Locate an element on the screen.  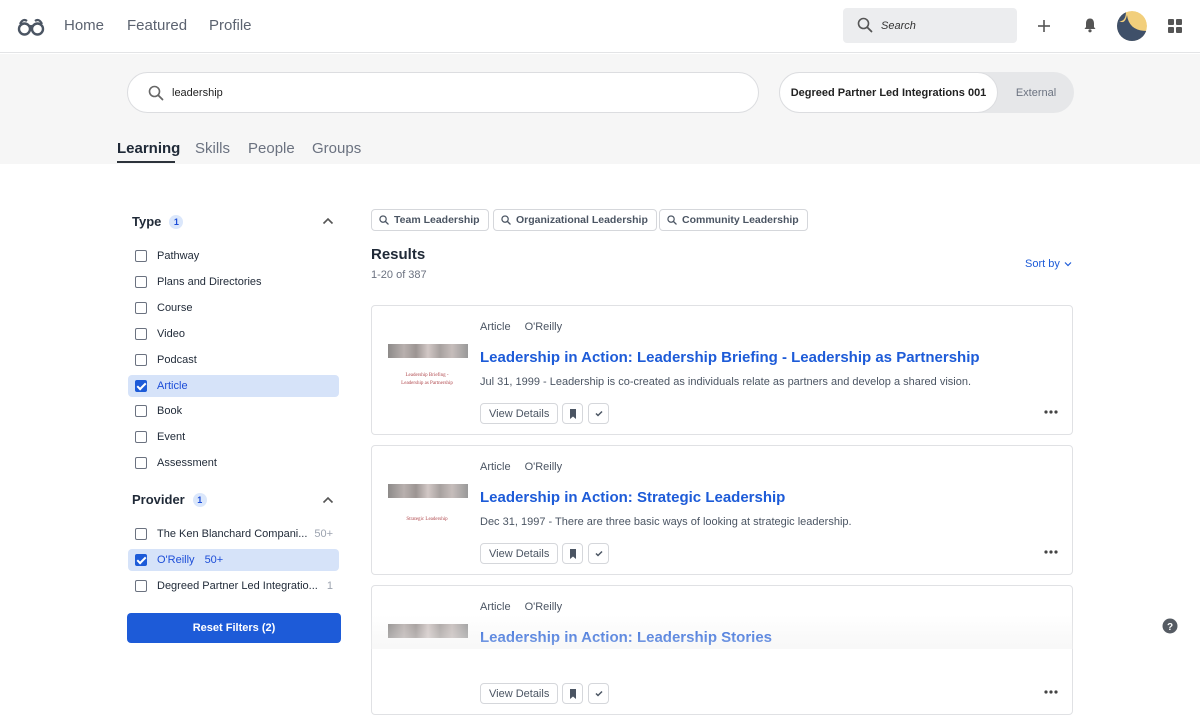
help-icon: ? is located at coordinates (1170, 626).